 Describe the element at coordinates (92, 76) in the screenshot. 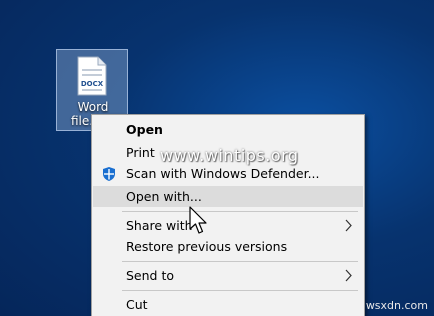

I see `docx-document-icon: DOCX` at that location.